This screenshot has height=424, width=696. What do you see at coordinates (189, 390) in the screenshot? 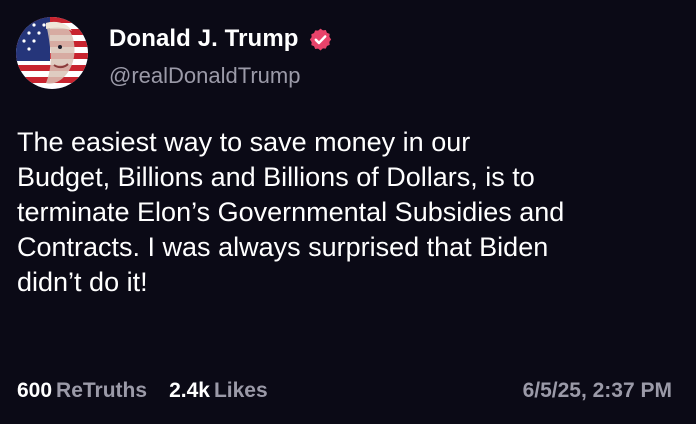
I see `likes-count: 2.4k` at bounding box center [189, 390].